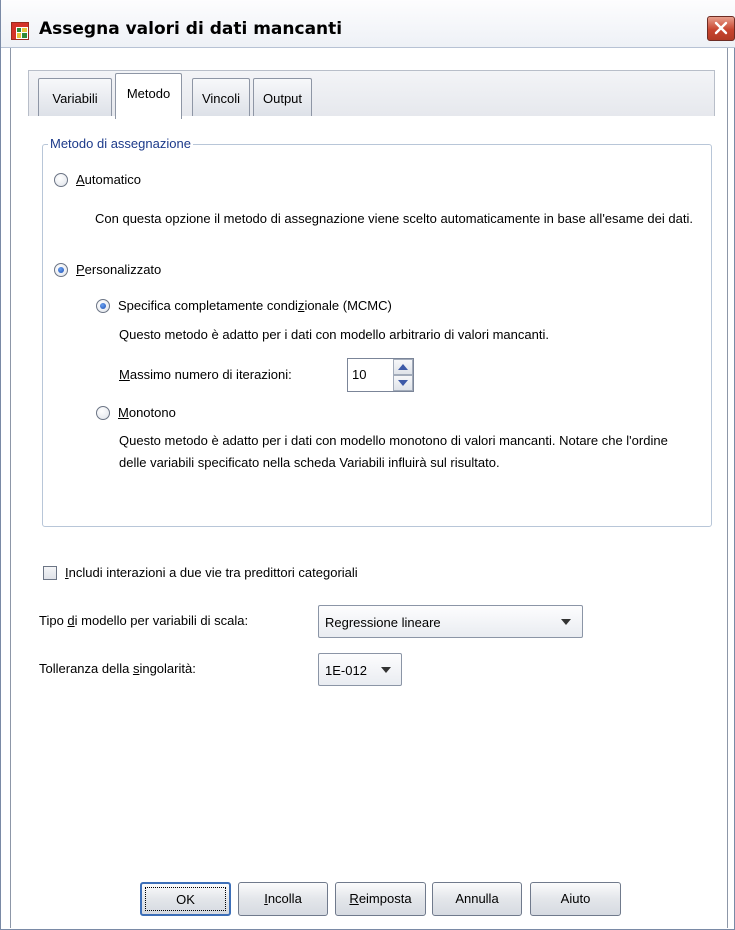 The height and width of the screenshot is (930, 735). Describe the element at coordinates (50, 573) in the screenshot. I see `interactions-checkbox` at that location.